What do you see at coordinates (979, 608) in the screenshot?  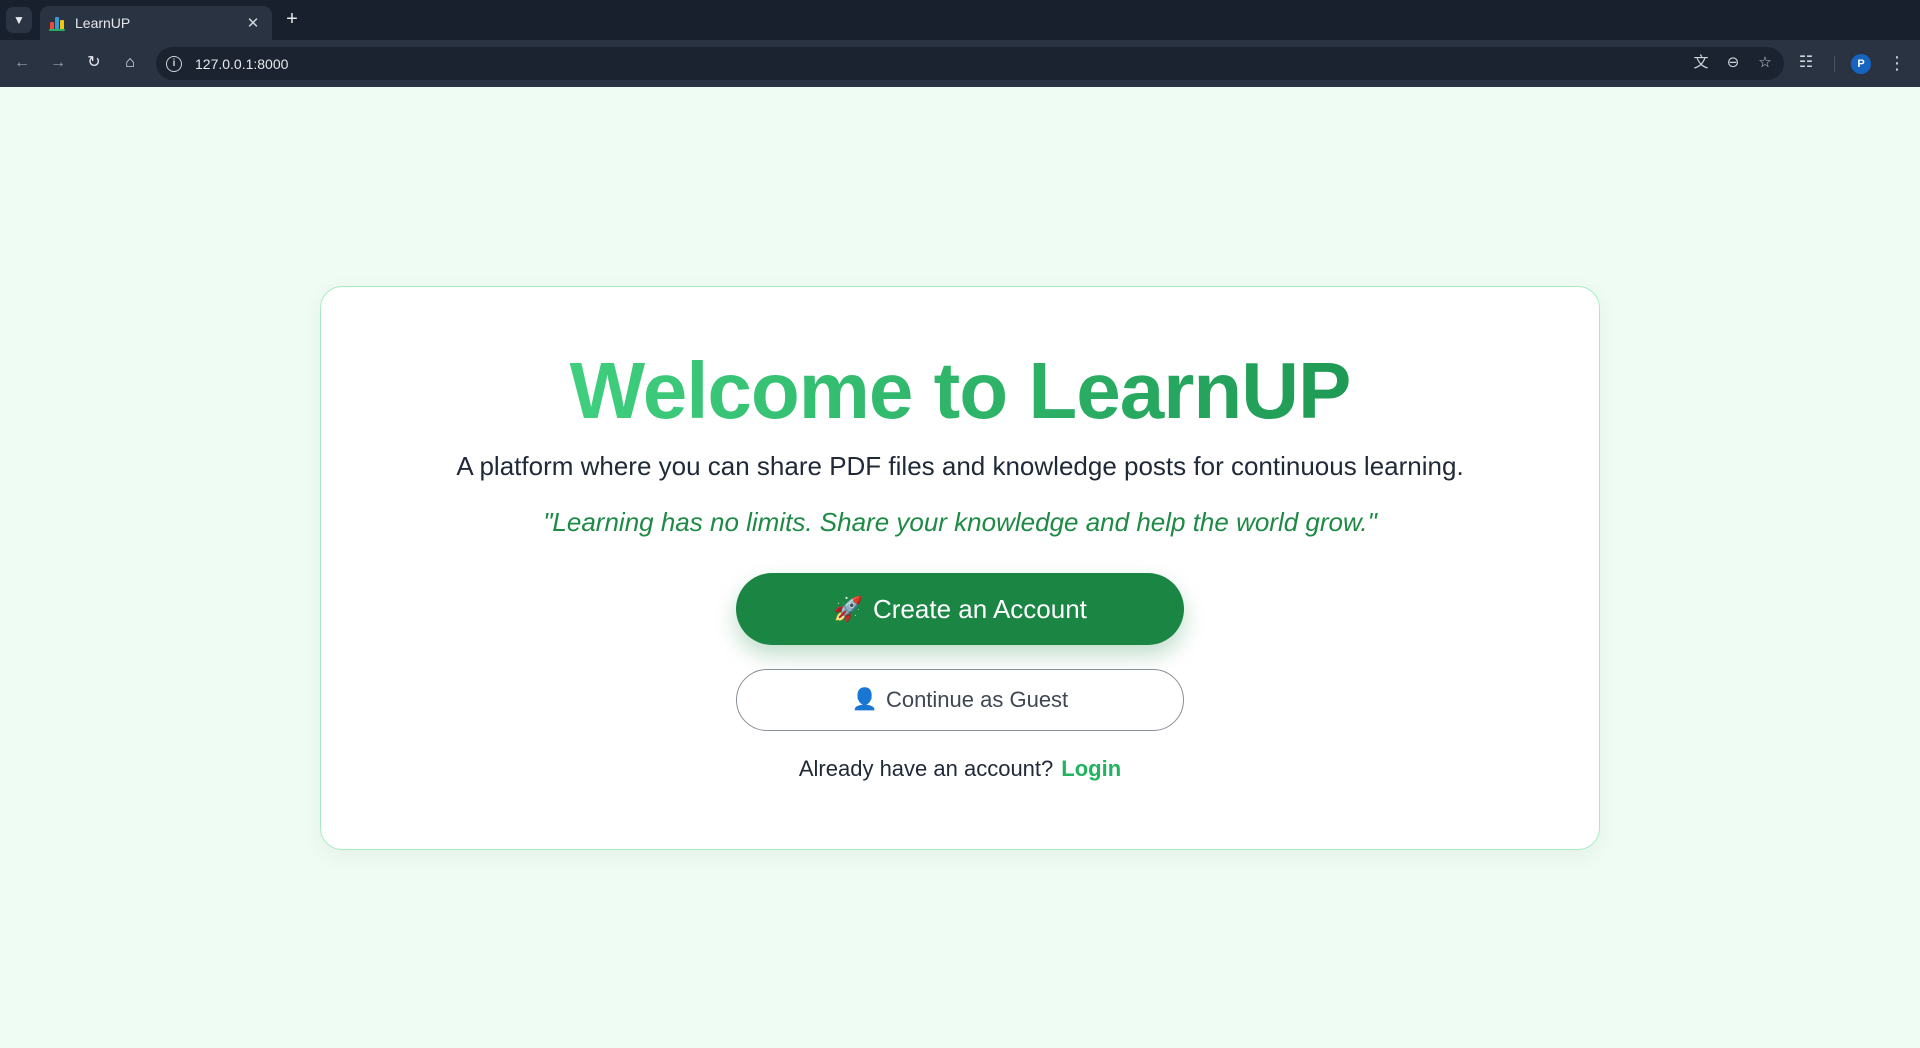 I see `create-account-label: Create an Account` at bounding box center [979, 608].